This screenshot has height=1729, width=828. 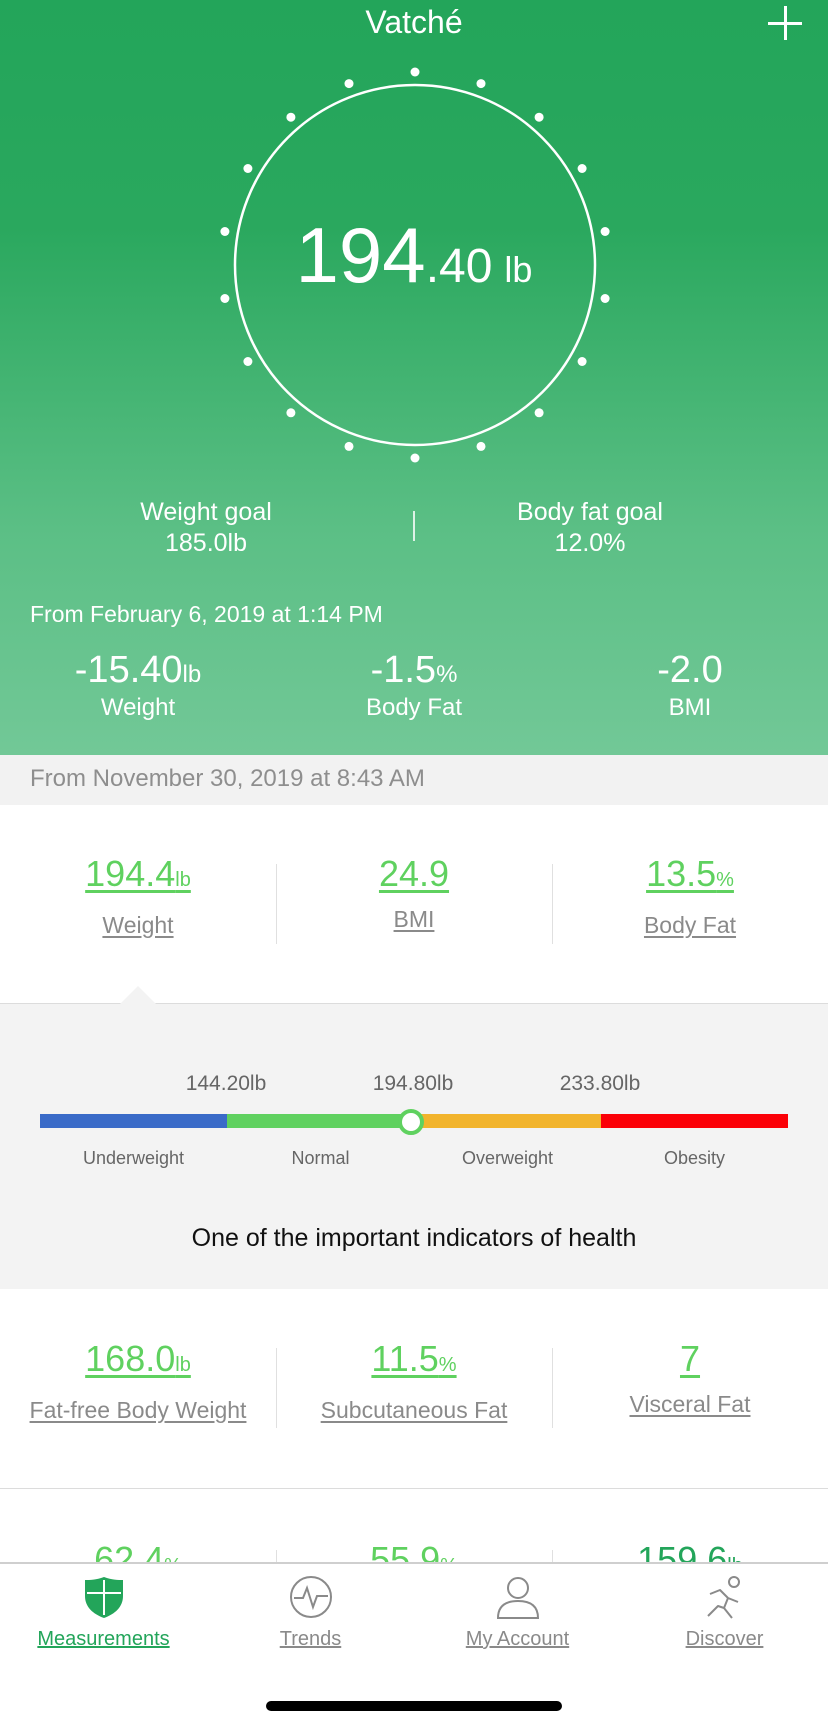 I want to click on metric-visceral-fat: 7 Visceral Fat, so click(x=690, y=1377).